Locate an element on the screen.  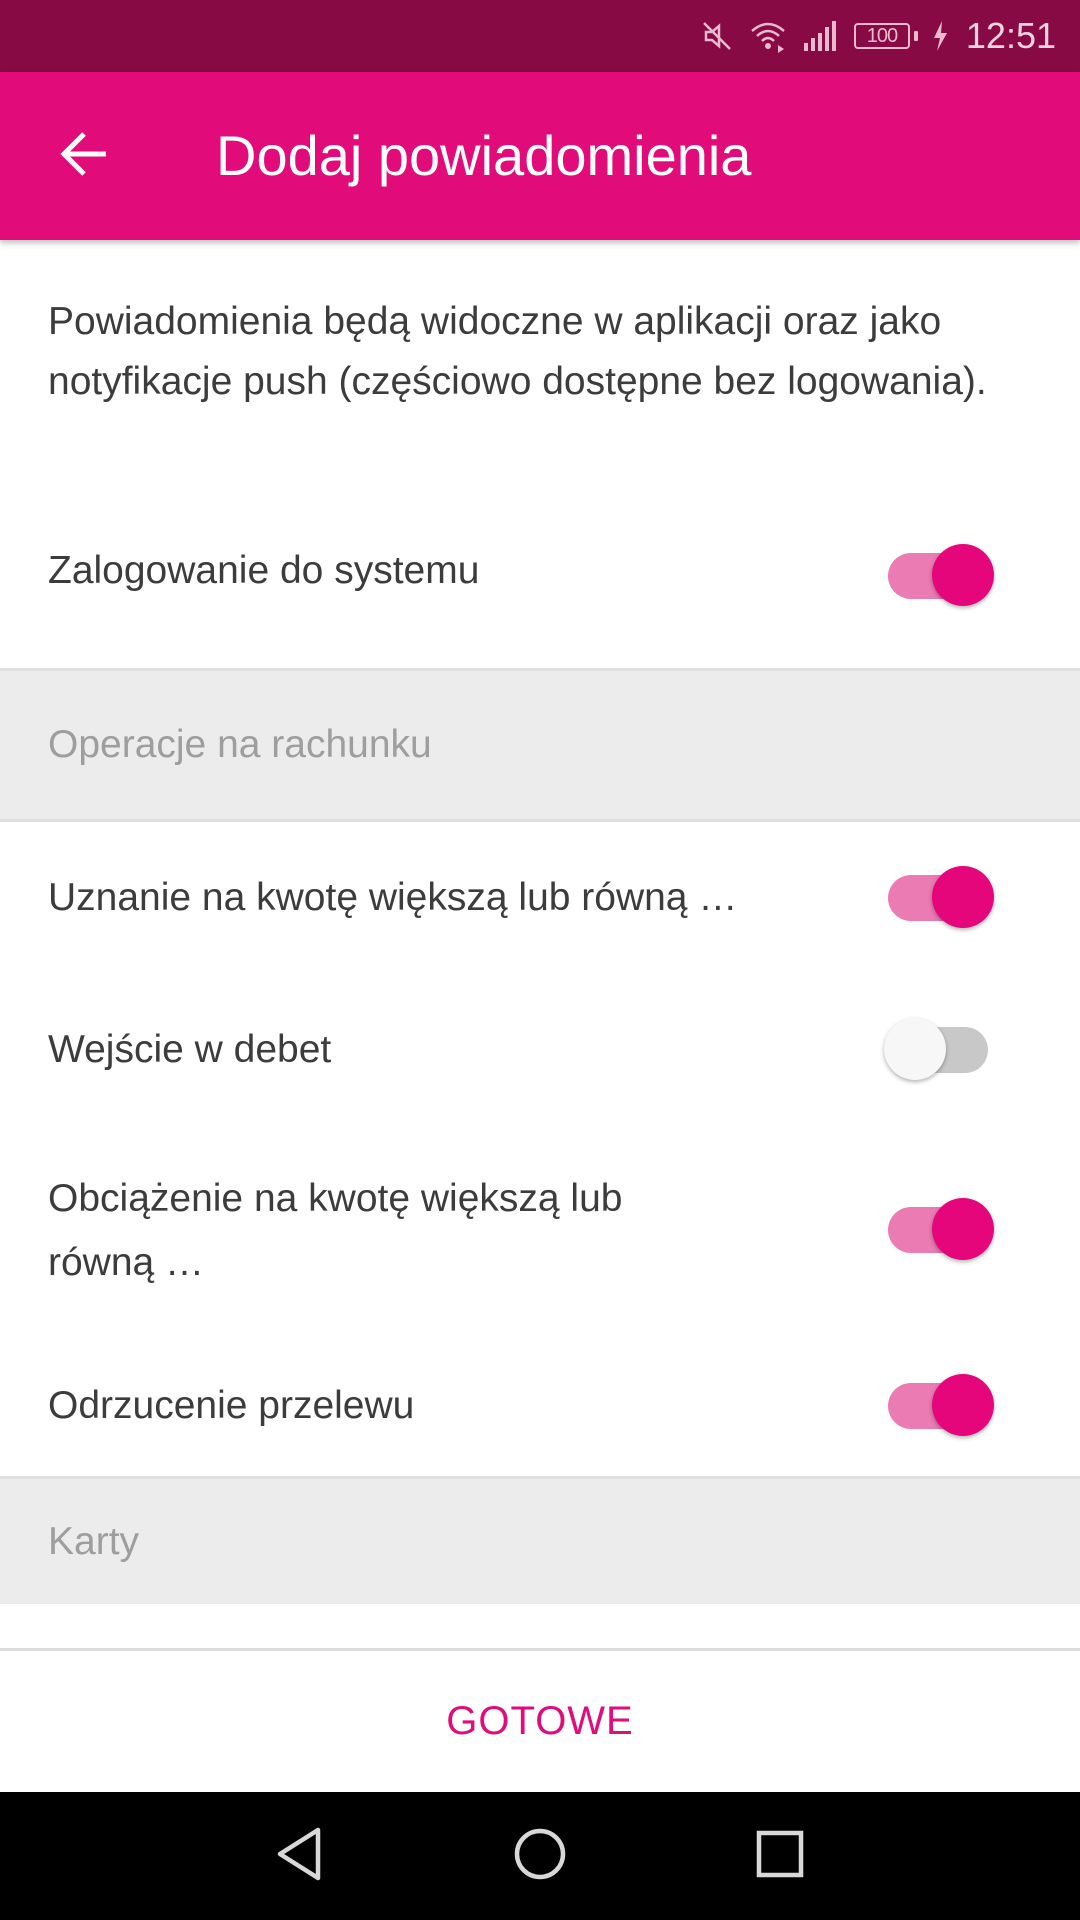
system-nav-bar is located at coordinates (540, 1856).